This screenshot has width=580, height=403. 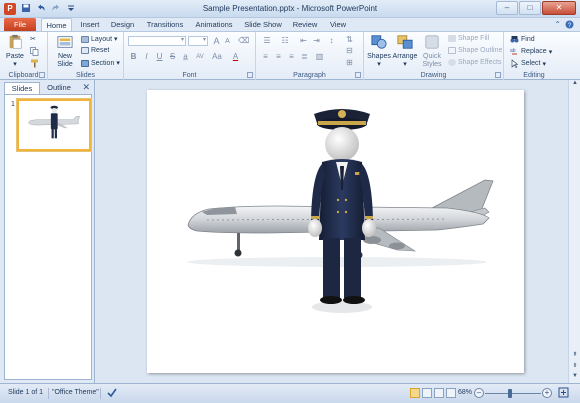 I want to click on character-spacing-button: AV, so click(x=200, y=57).